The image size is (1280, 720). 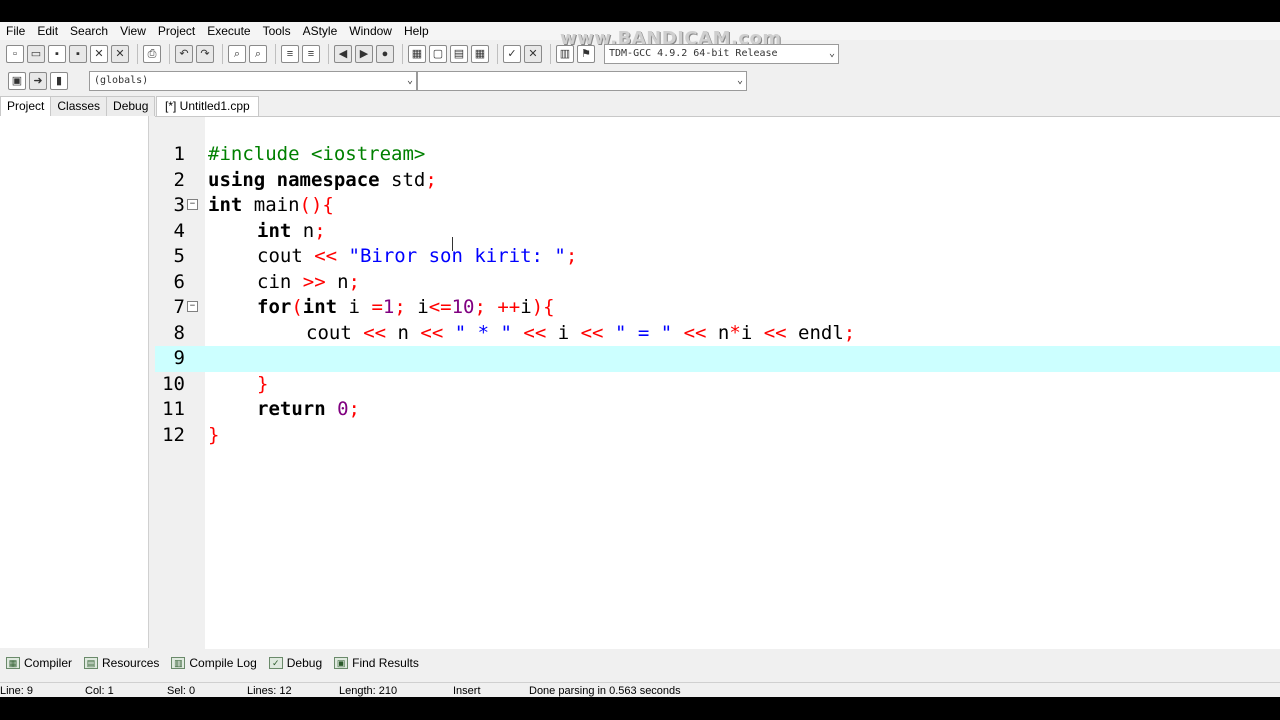 I want to click on redo-icon: ↷, so click(x=205, y=54).